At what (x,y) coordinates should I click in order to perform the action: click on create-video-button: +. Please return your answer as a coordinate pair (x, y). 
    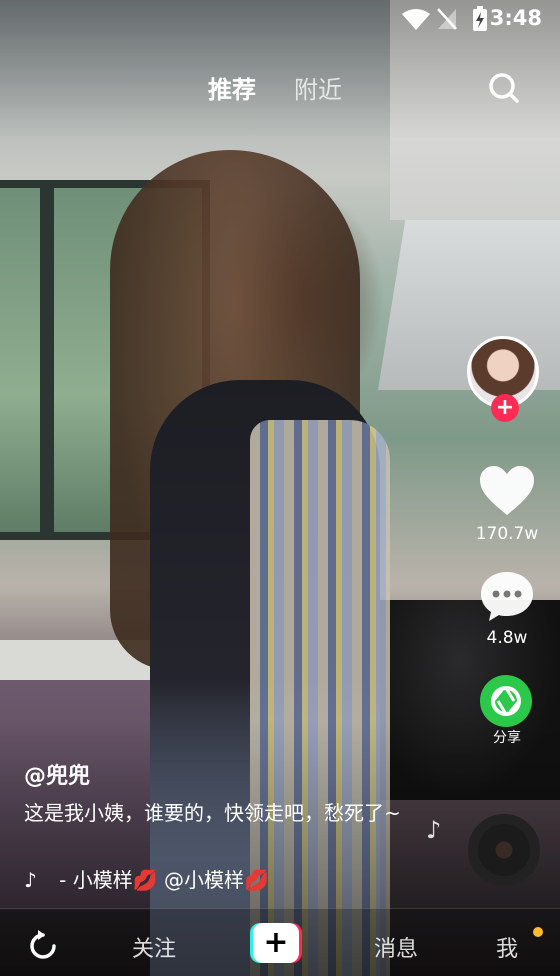
    Looking at the image, I should click on (276, 943).